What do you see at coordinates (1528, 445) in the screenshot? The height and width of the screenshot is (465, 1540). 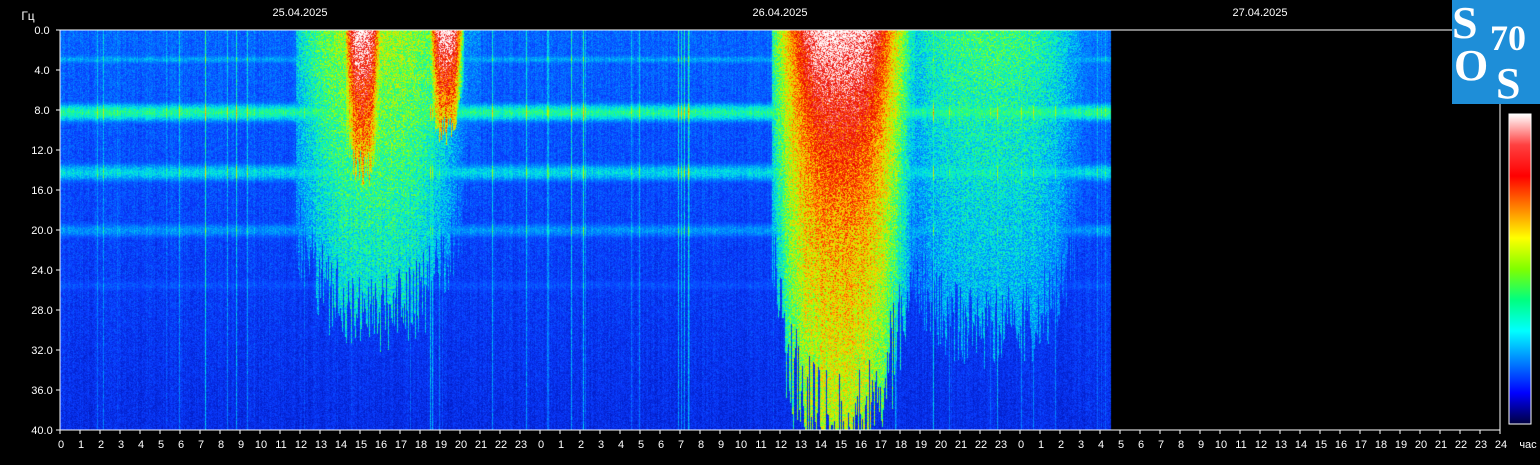 I see `x-unit-label: час` at bounding box center [1528, 445].